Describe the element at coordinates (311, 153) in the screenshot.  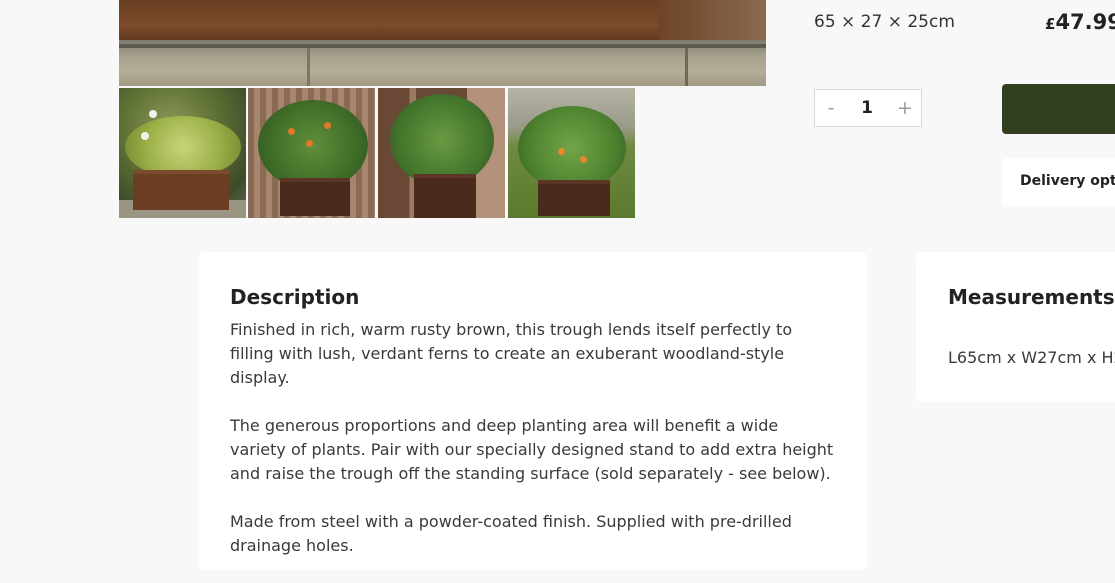
I see `thumbnail-tomatoes-against-fence` at that location.